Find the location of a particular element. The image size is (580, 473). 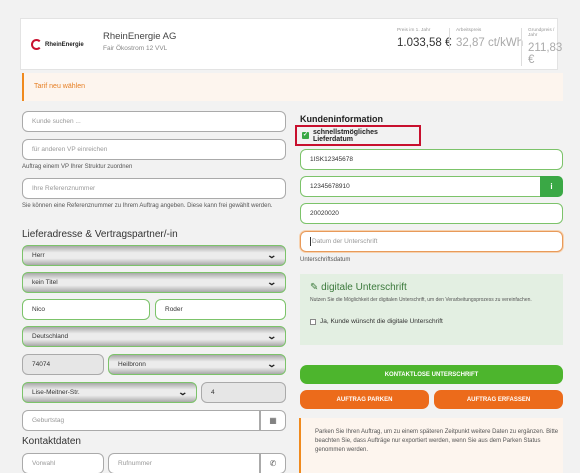

signature-date-placeholder: Datum der Unterschrift is located at coordinates (345, 241).